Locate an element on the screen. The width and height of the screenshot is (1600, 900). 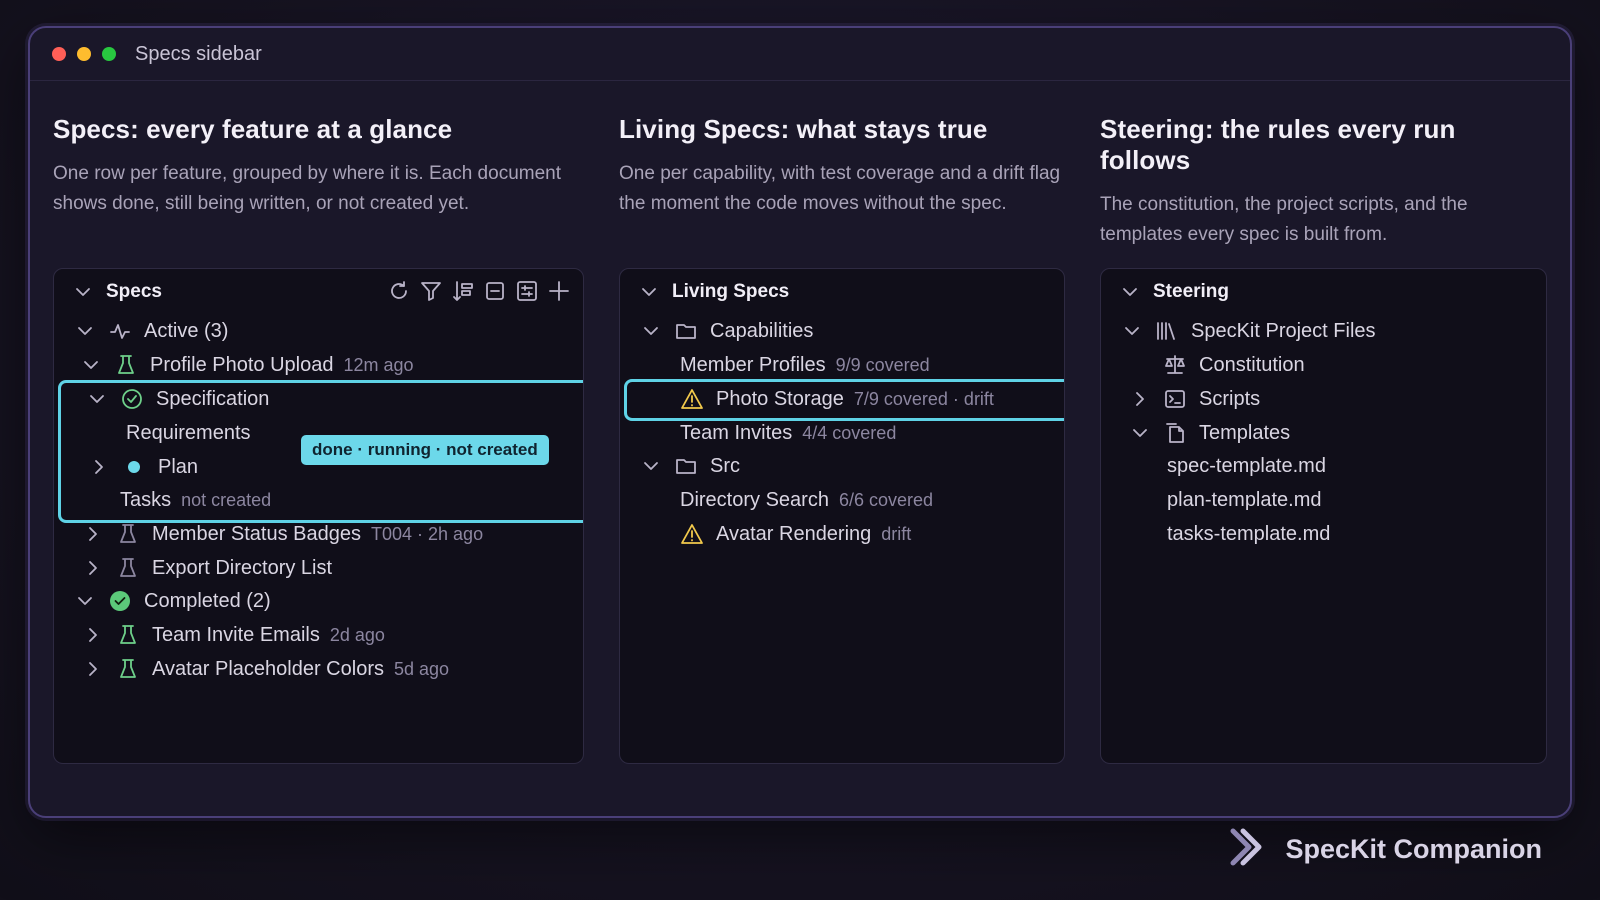
template-file: plan-template.md is located at coordinates (1244, 500).